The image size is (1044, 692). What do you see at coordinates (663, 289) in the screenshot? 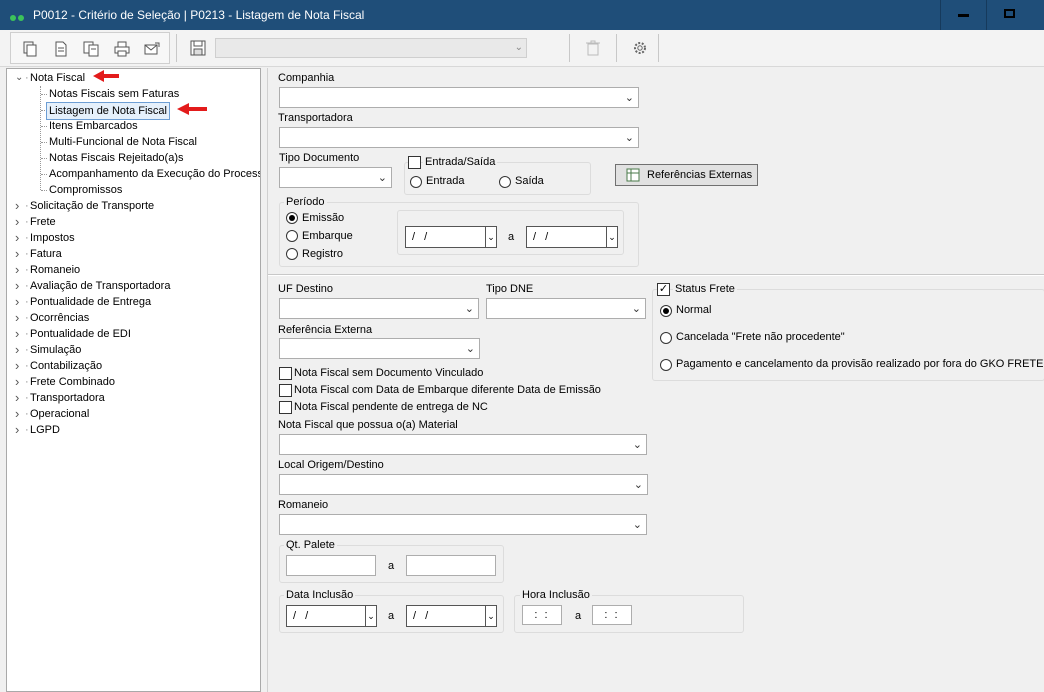
I see `status-frete-checkbox: ✓` at bounding box center [663, 289].